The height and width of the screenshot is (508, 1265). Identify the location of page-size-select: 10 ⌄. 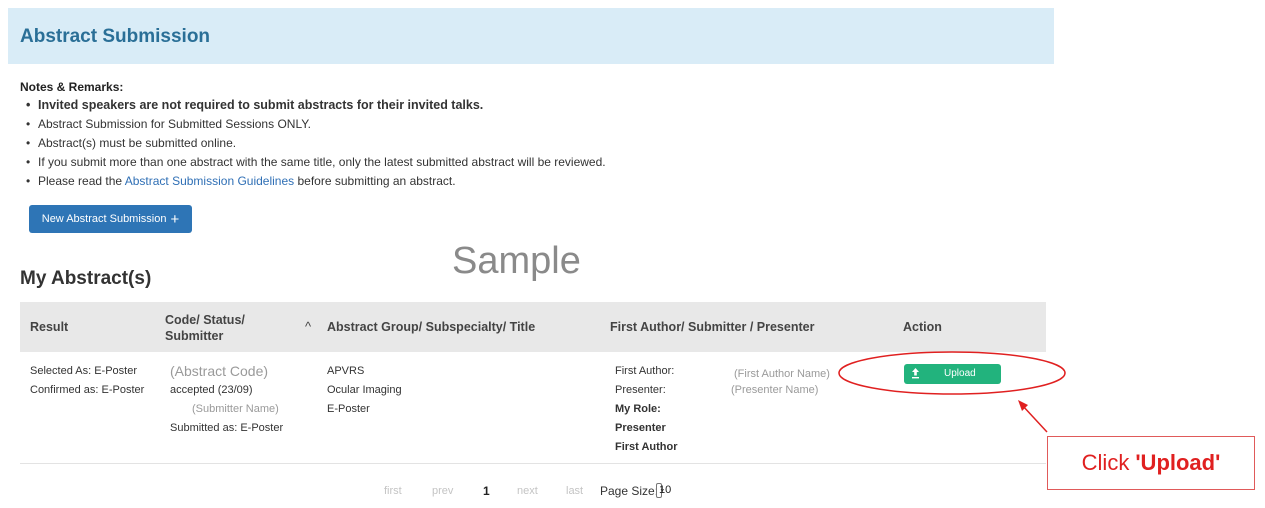
(663, 490).